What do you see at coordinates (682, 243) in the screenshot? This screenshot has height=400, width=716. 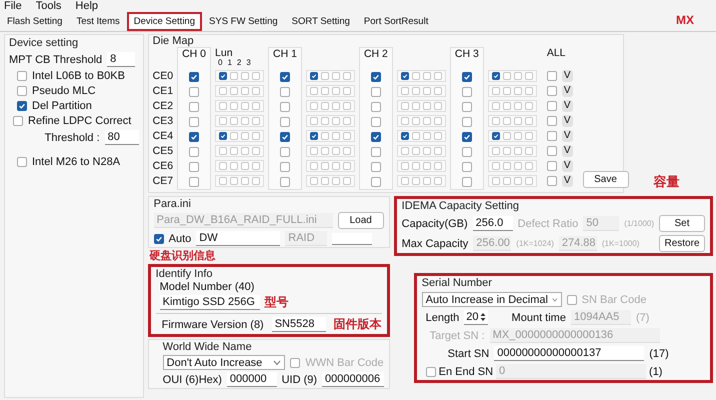 I see `restore-button: Restore` at bounding box center [682, 243].